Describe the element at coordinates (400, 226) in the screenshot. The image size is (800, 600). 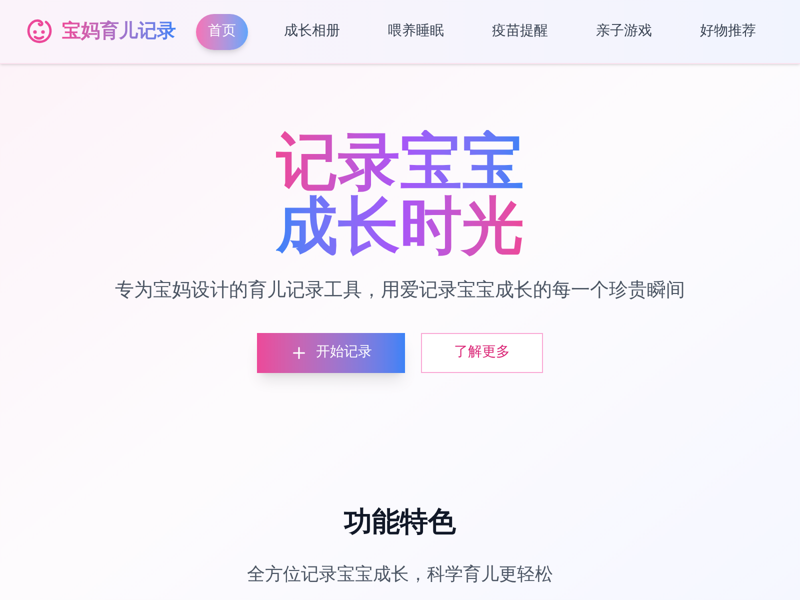
I see `hero-title: 成长时光` at that location.